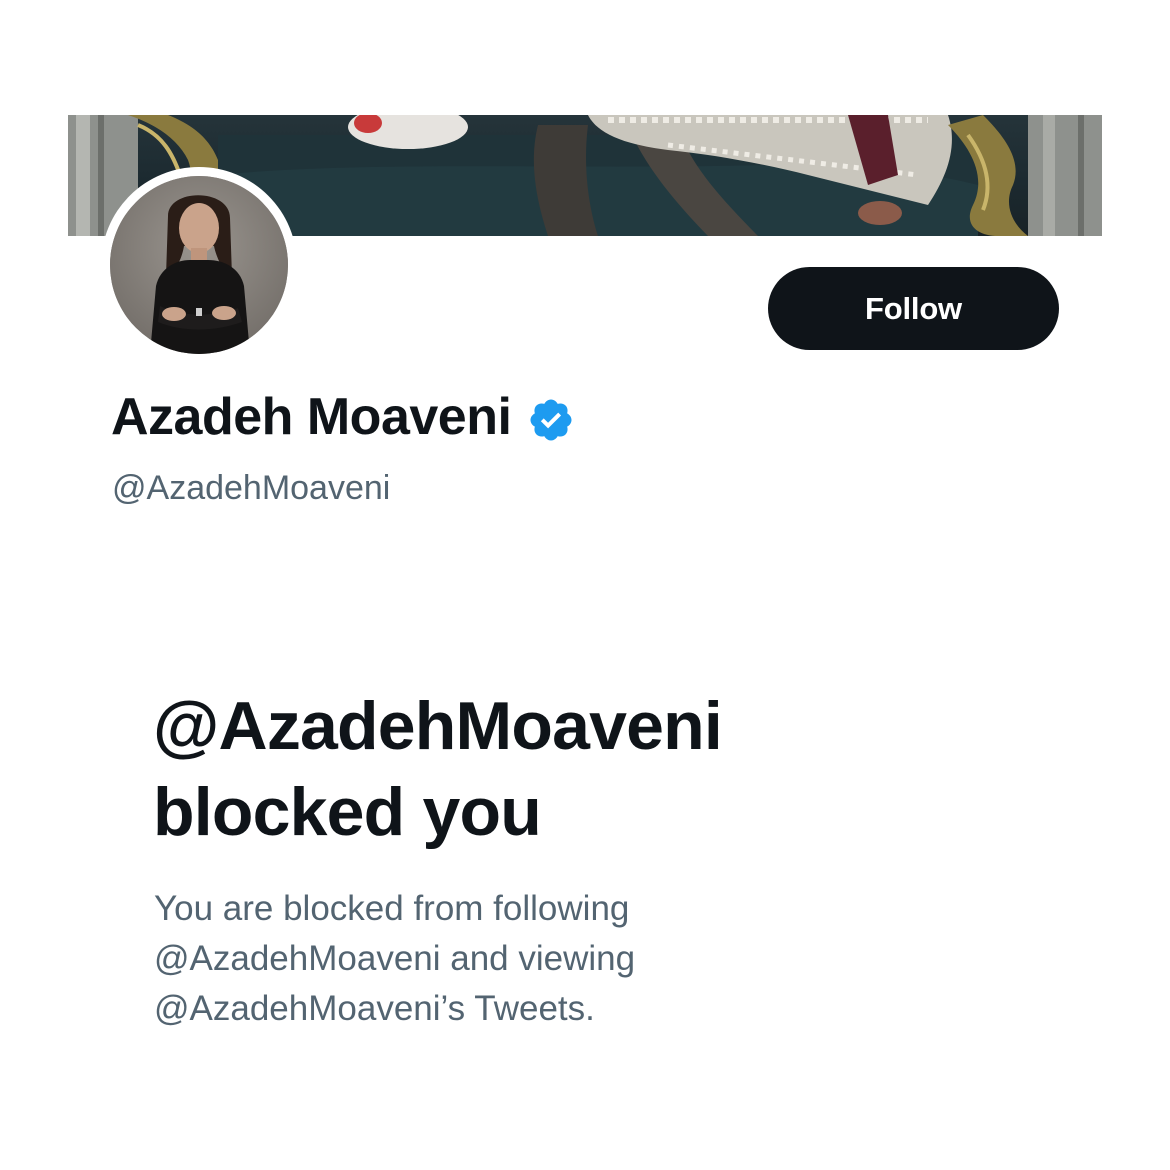 The height and width of the screenshot is (1170, 1170). I want to click on blocked-title: @AzadehMoaveni blocked you, so click(533, 769).